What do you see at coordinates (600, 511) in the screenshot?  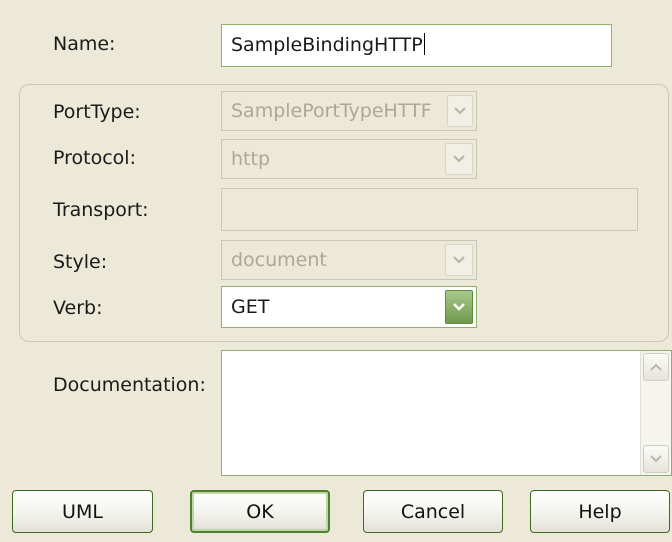 I see `help-button: Help` at bounding box center [600, 511].